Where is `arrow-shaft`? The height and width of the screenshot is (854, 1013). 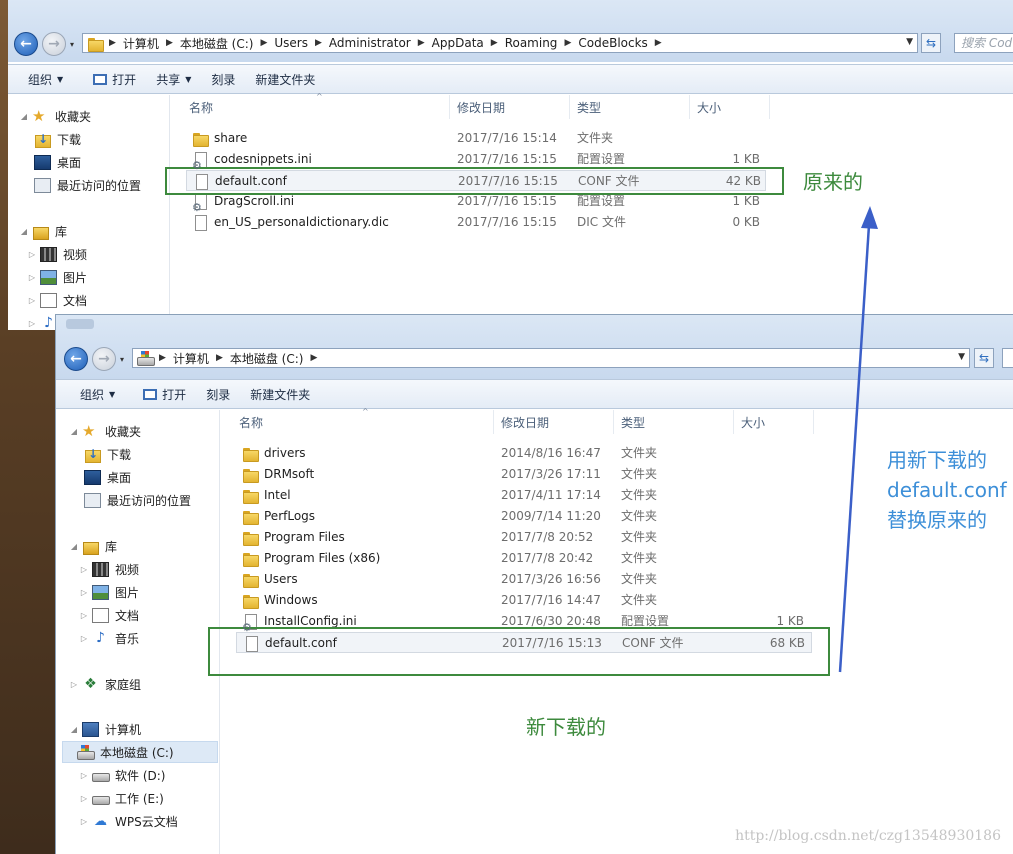 arrow-shaft is located at coordinates (854, 448).